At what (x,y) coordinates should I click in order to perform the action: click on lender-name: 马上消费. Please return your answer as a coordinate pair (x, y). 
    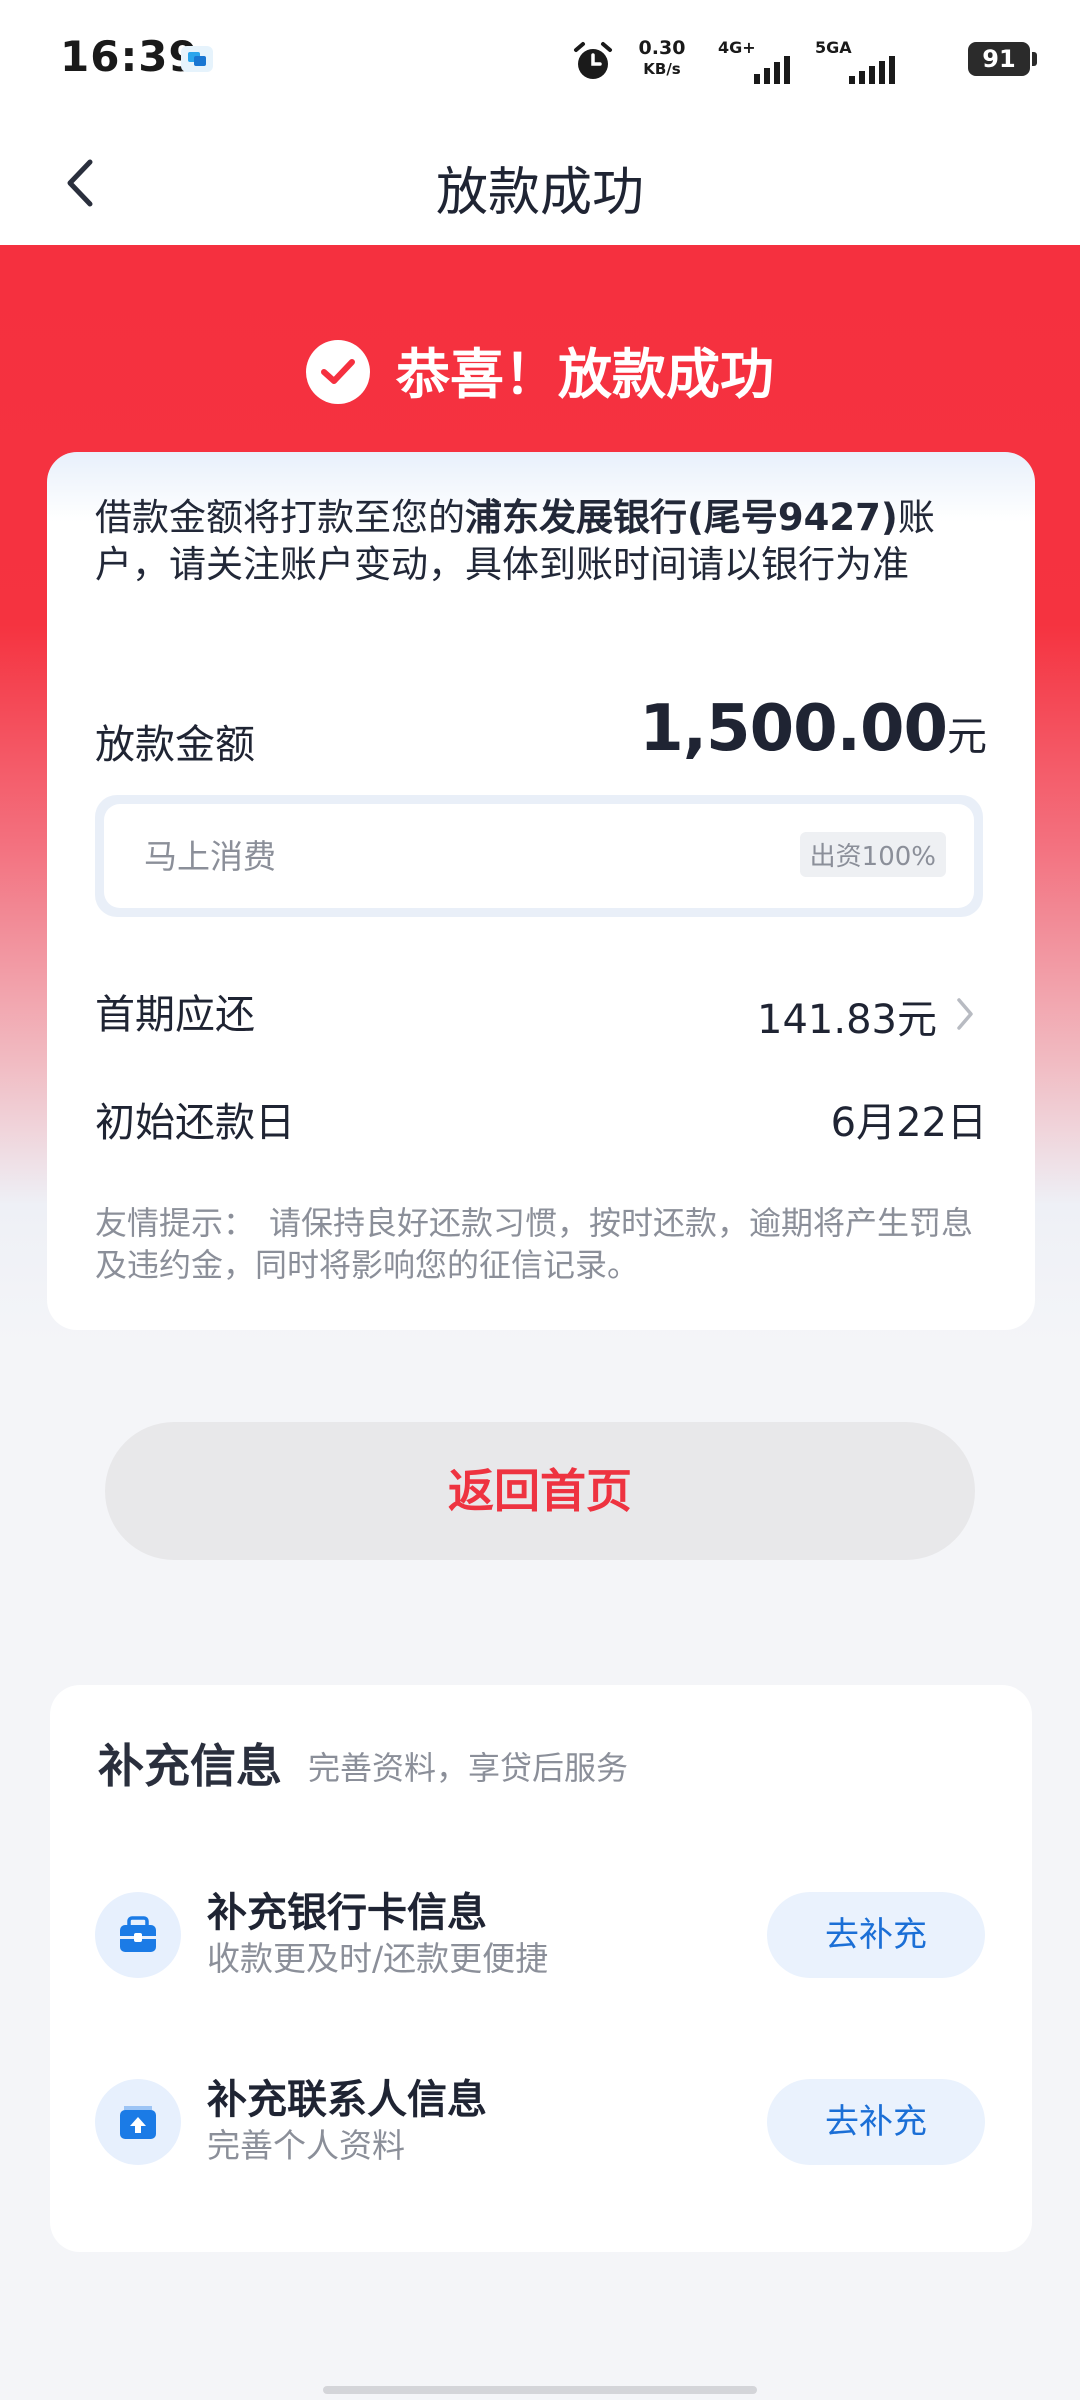
    Looking at the image, I should click on (210, 856).